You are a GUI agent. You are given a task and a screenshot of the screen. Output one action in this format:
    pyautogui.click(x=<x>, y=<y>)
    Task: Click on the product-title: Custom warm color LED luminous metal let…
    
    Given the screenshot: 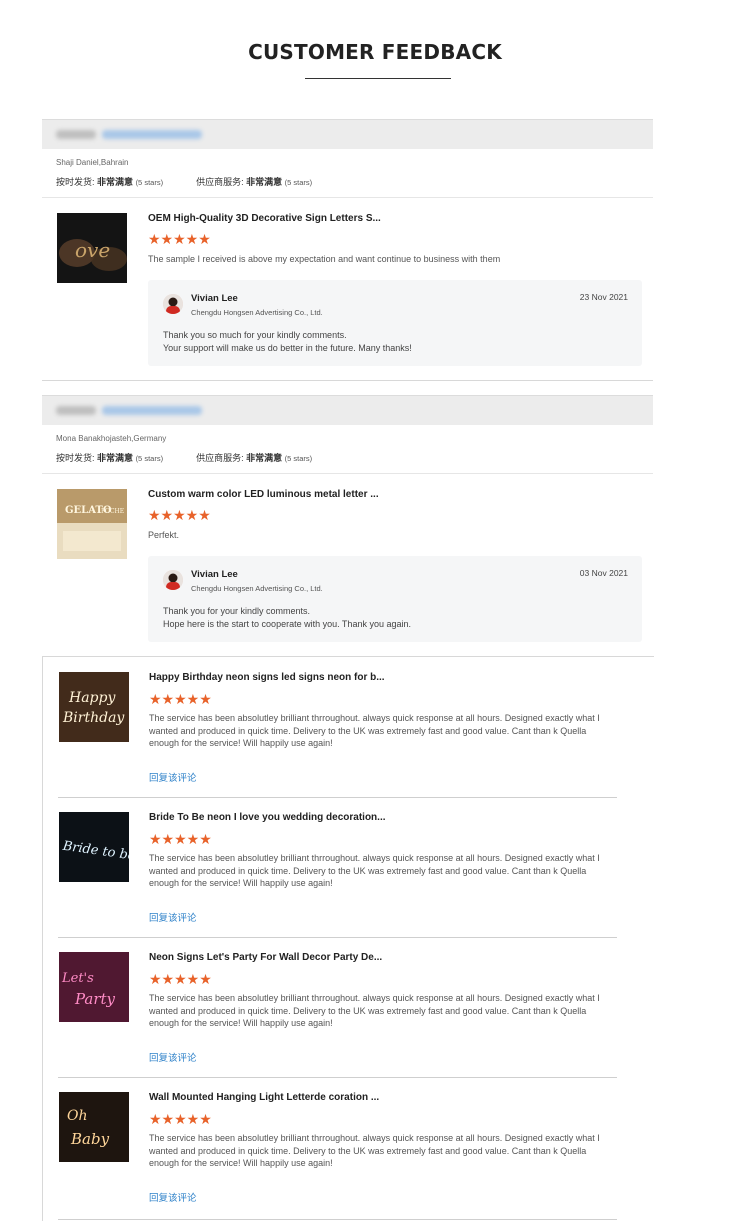 What is the action you would take?
    pyautogui.click(x=263, y=494)
    